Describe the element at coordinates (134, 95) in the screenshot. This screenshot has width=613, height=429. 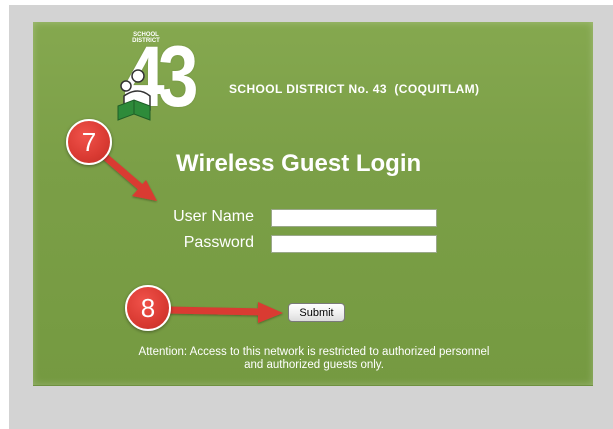
I see `reading-figures-icon` at that location.